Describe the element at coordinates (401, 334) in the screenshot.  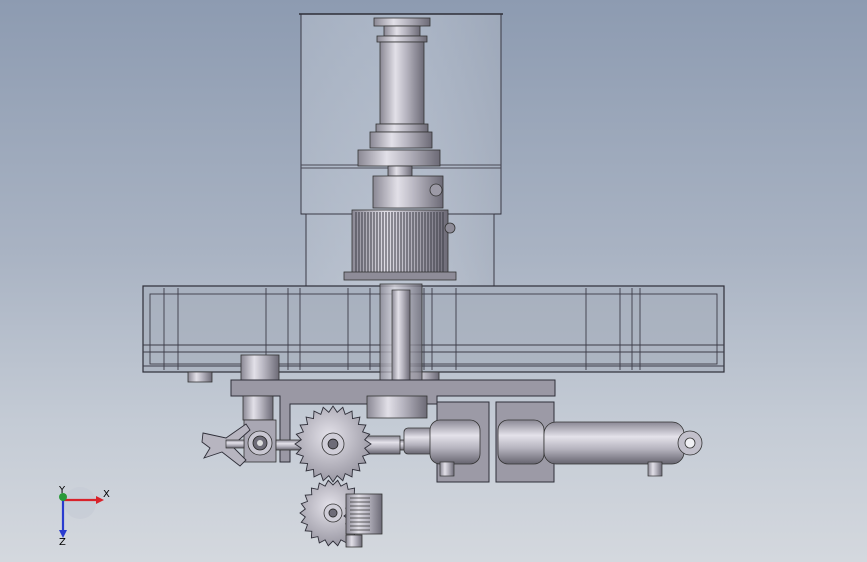
I see `drive-shaft` at that location.